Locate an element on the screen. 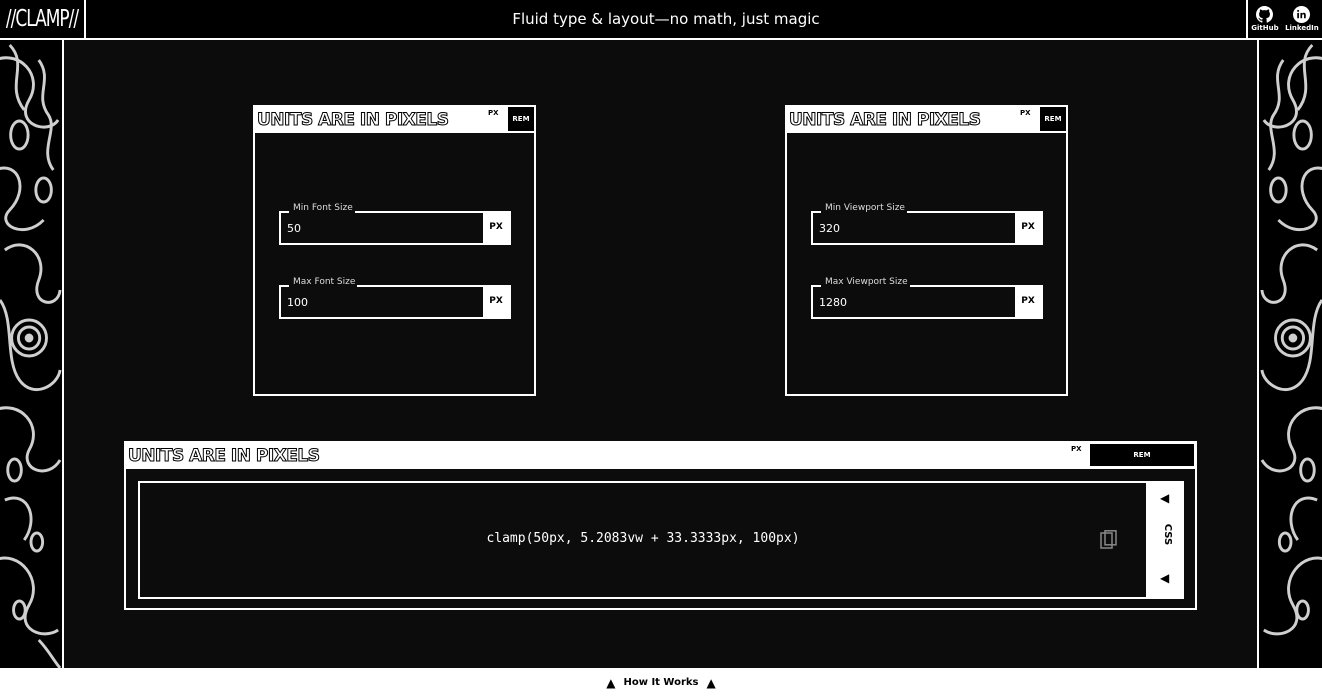 Image resolution: width=1322 pixels, height=697 pixels. github-link: GitHub is located at coordinates (1265, 19).